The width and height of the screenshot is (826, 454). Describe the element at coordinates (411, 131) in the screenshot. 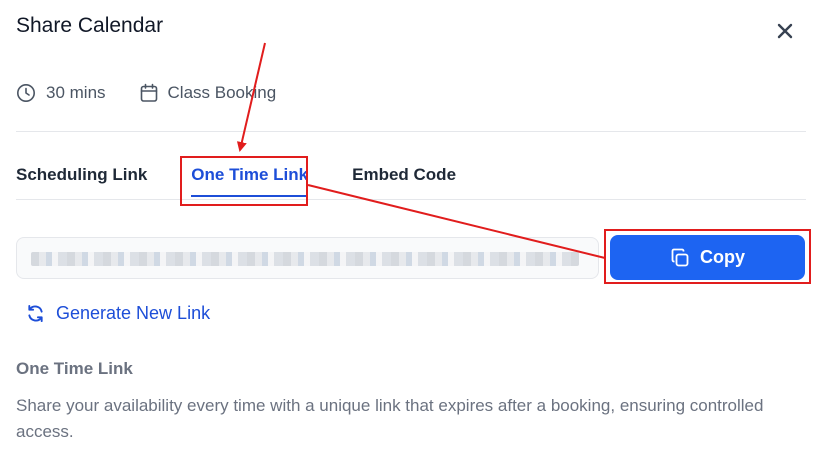

I see `divider` at that location.